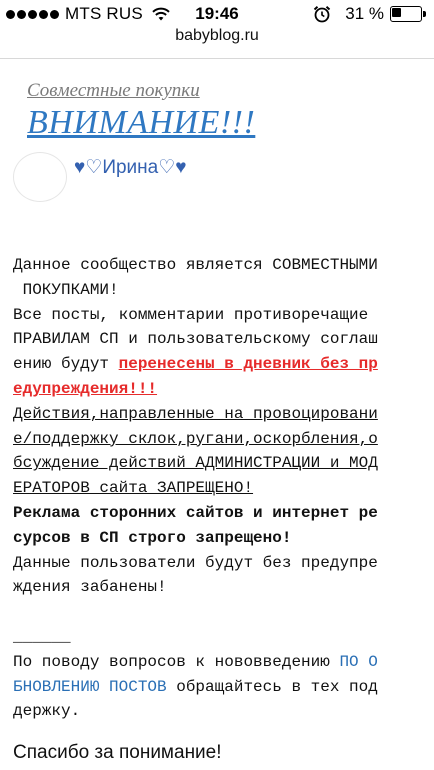  Describe the element at coordinates (272, 686) in the screenshot. I see `body-text: обращайтесь в тех под` at that location.